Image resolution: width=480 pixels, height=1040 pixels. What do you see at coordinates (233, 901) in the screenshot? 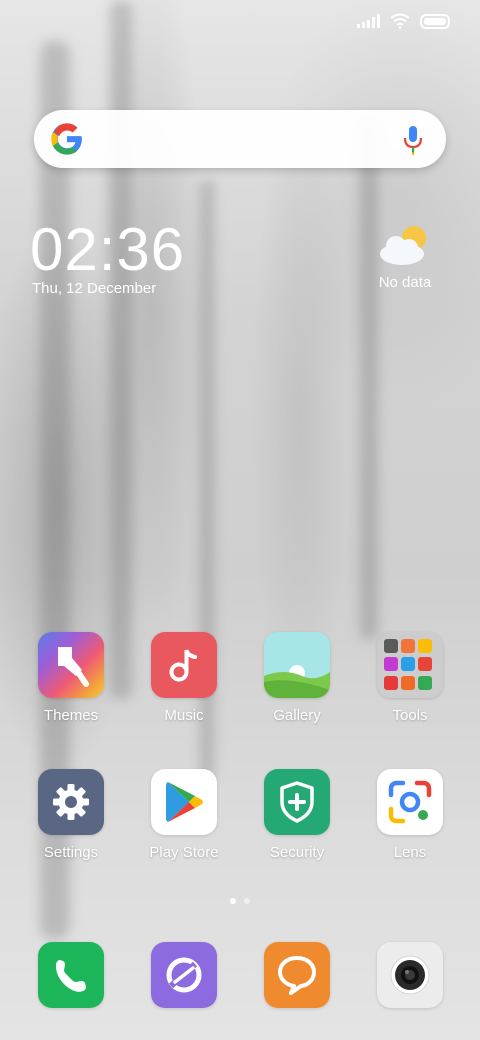
I see `page-dot-active` at bounding box center [233, 901].